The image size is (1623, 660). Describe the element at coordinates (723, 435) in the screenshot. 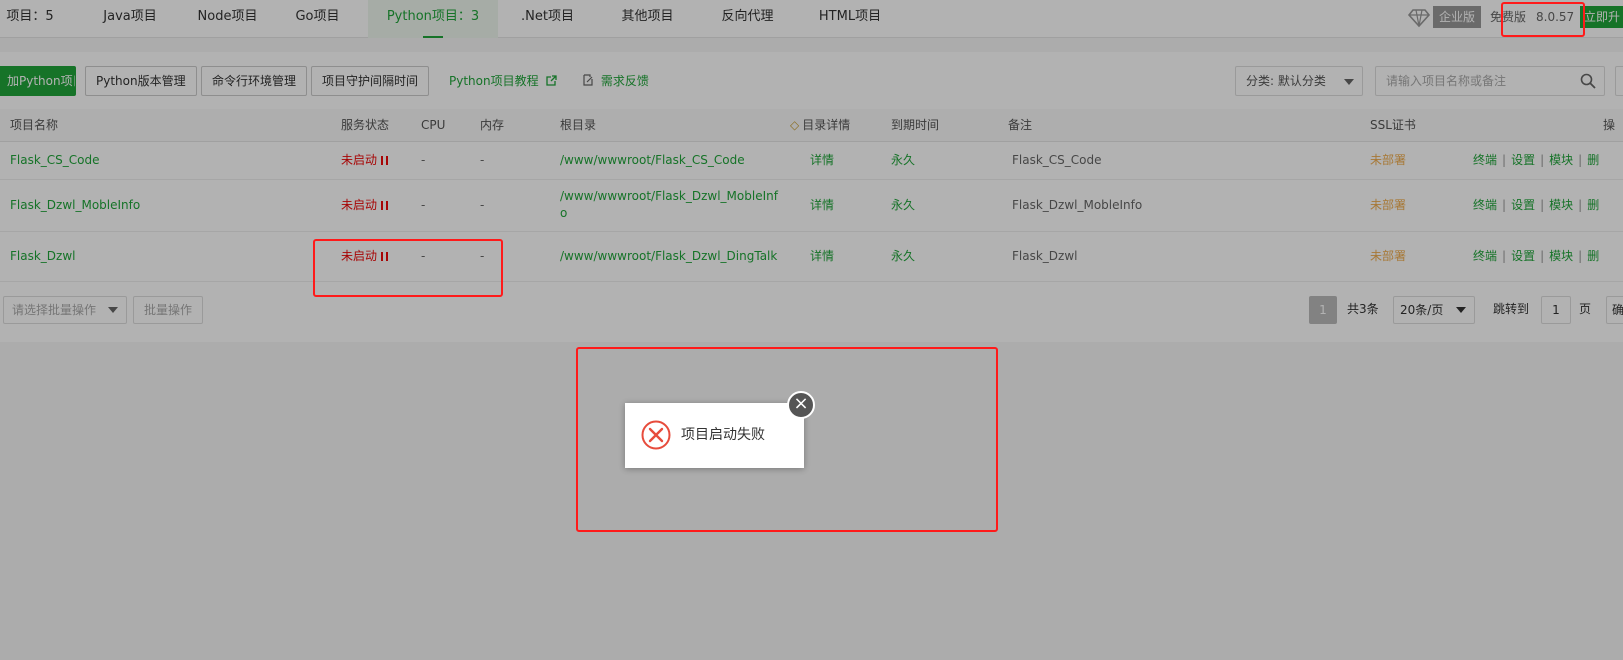

I see `toast-message: 项目启动失败` at that location.